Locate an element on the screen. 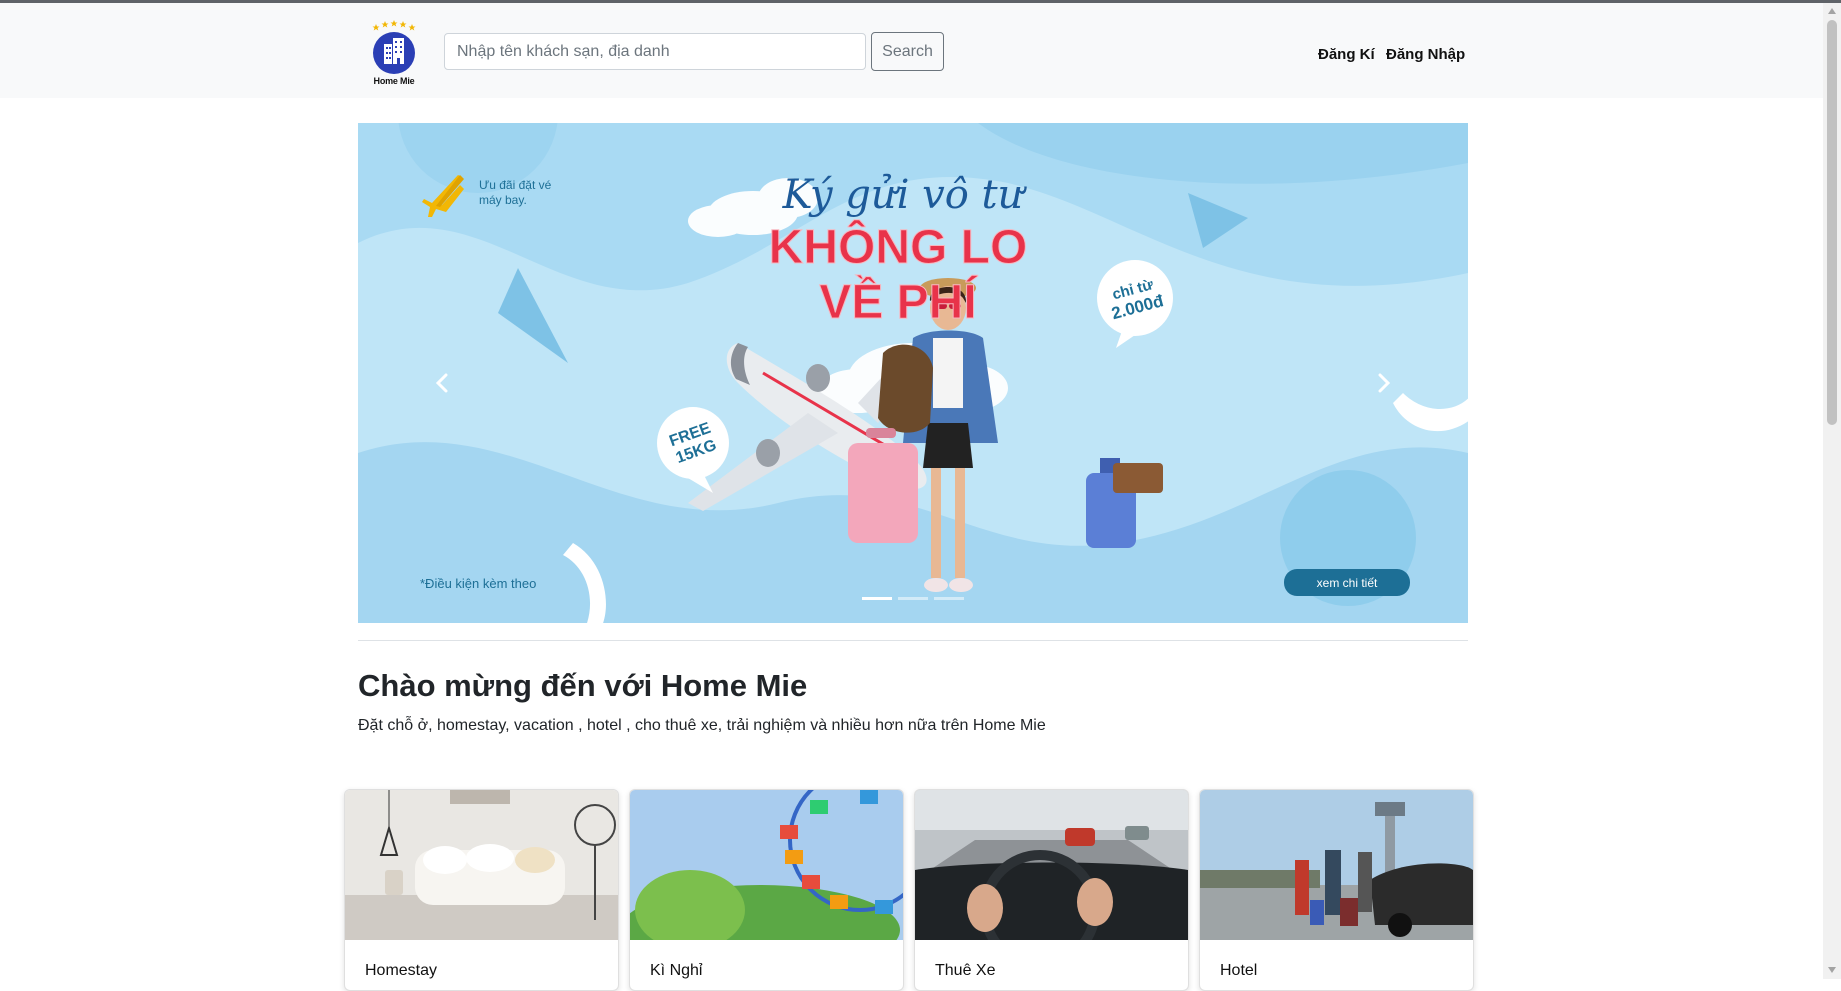 The image size is (1841, 991). page-scrollbar is located at coordinates (1832, 491).